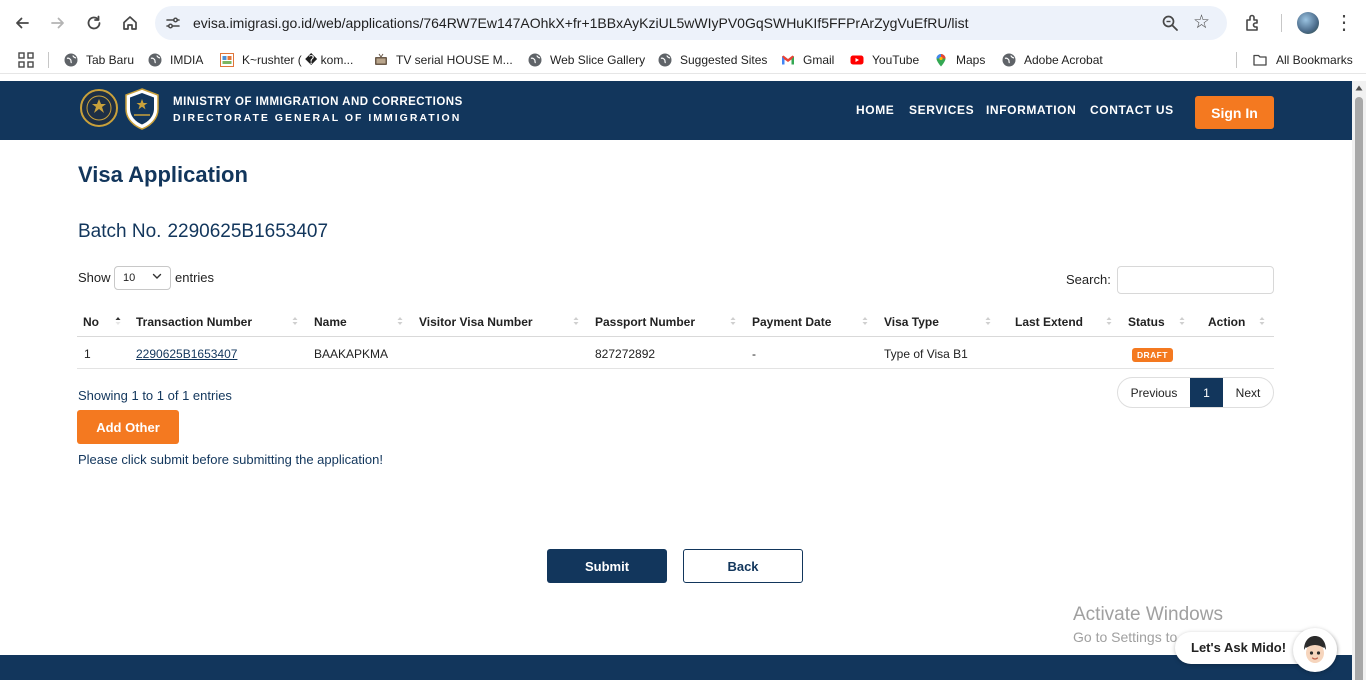 Image resolution: width=1366 pixels, height=680 pixels. What do you see at coordinates (1152, 355) in the screenshot?
I see `status-badge: DRAFT` at bounding box center [1152, 355].